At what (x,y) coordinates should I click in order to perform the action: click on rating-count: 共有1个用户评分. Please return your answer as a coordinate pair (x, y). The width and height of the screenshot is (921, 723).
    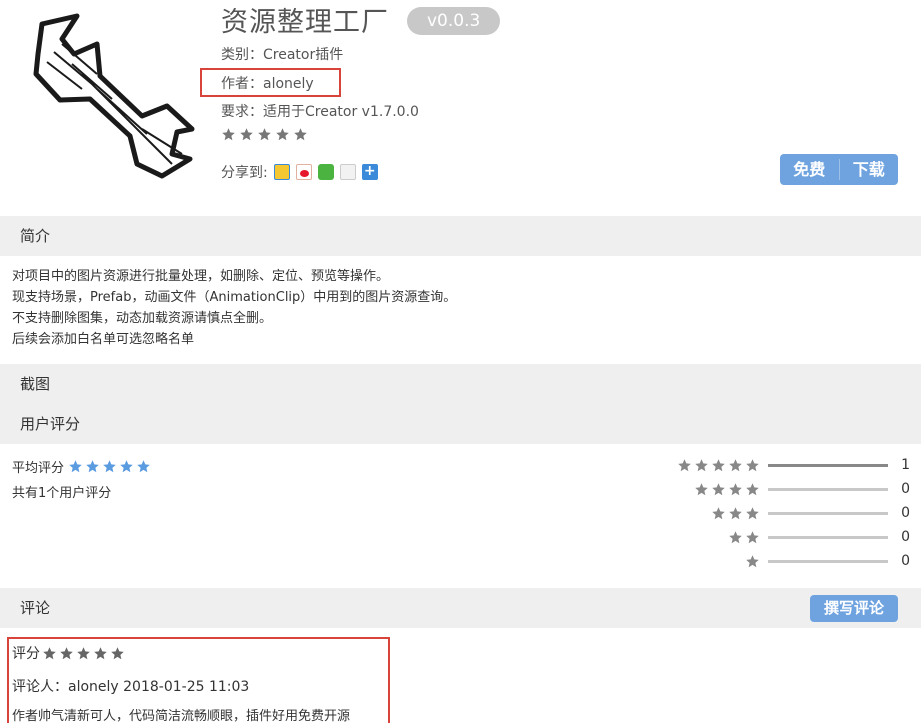
    Looking at the image, I should click on (62, 493).